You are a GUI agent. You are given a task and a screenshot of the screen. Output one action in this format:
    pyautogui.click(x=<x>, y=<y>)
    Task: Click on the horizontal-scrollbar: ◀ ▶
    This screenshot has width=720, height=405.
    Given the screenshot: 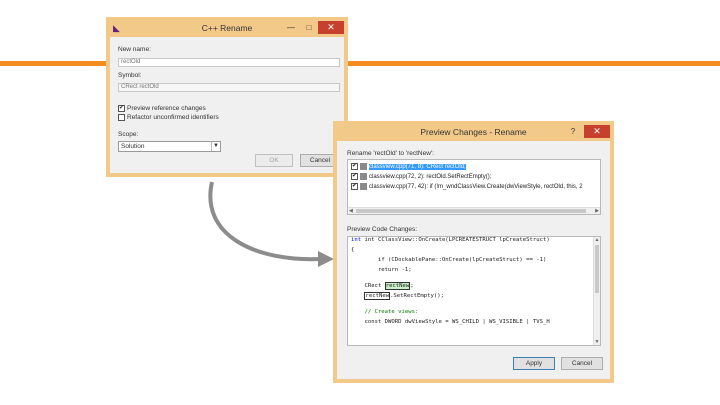 What is the action you would take?
    pyautogui.click(x=474, y=210)
    